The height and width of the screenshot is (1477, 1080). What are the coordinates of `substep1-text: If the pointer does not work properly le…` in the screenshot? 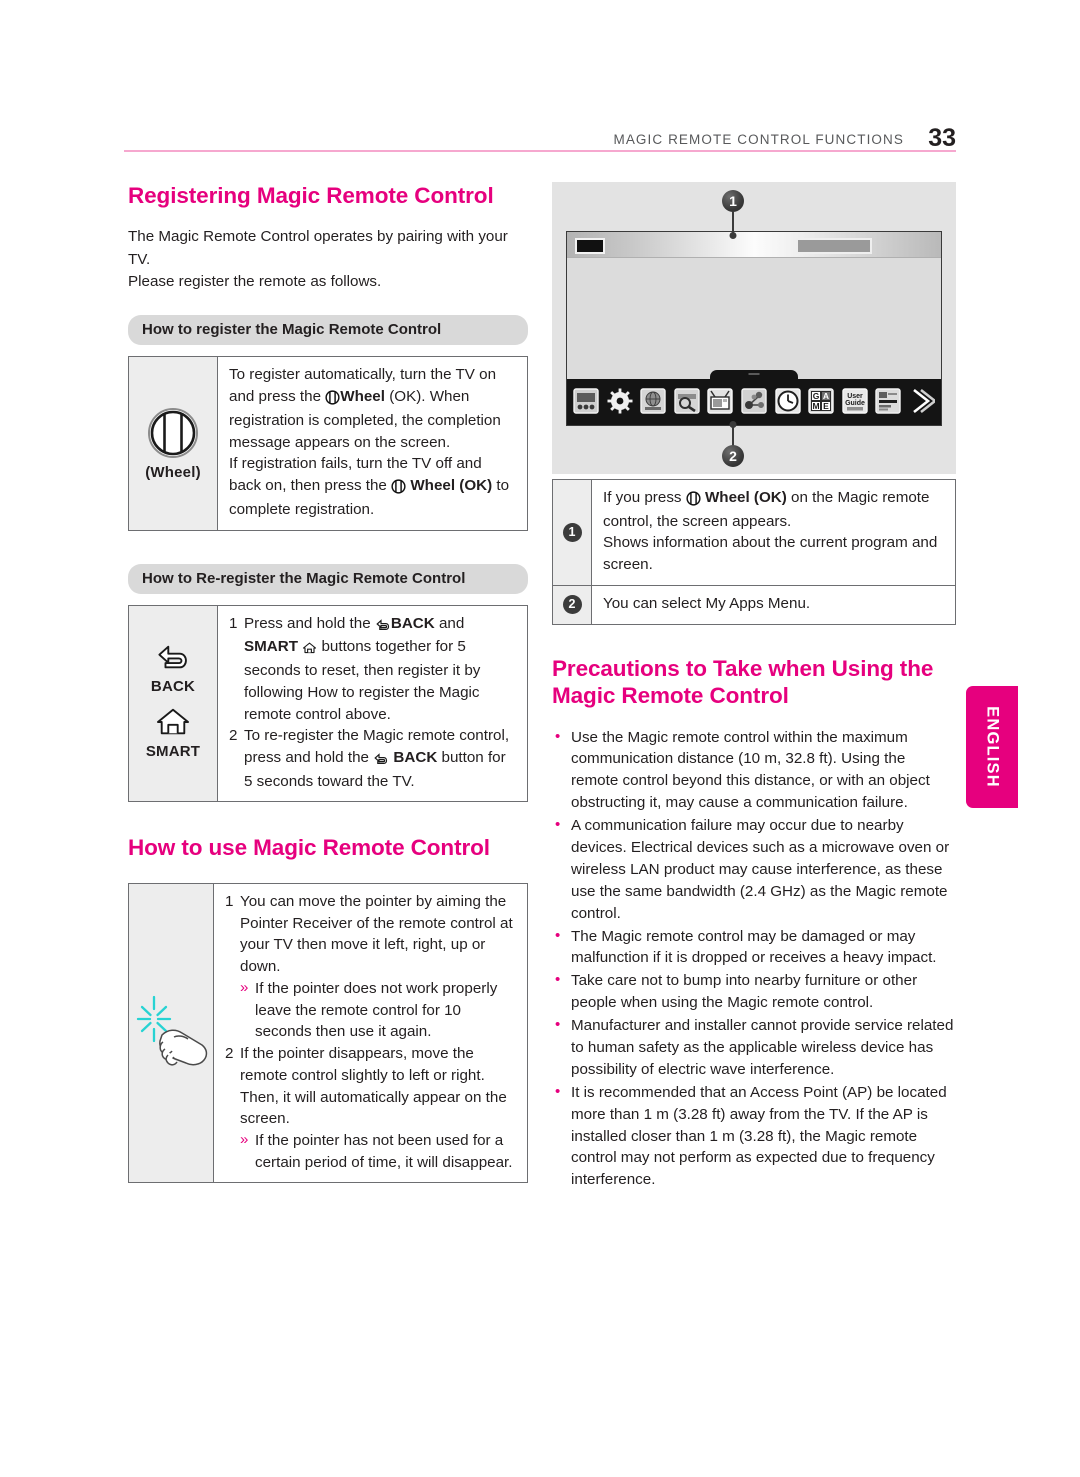 It's located at (376, 1010).